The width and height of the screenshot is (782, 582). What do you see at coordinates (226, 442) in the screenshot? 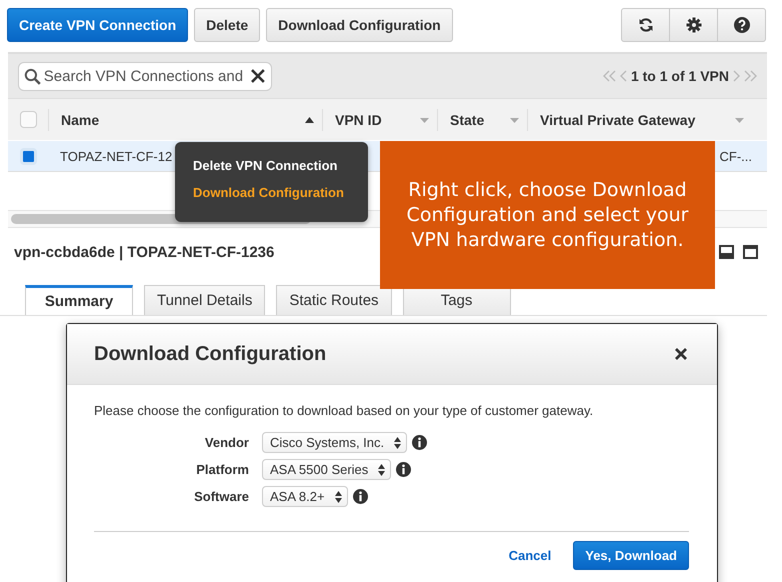
I see `field-label: Vendor` at bounding box center [226, 442].